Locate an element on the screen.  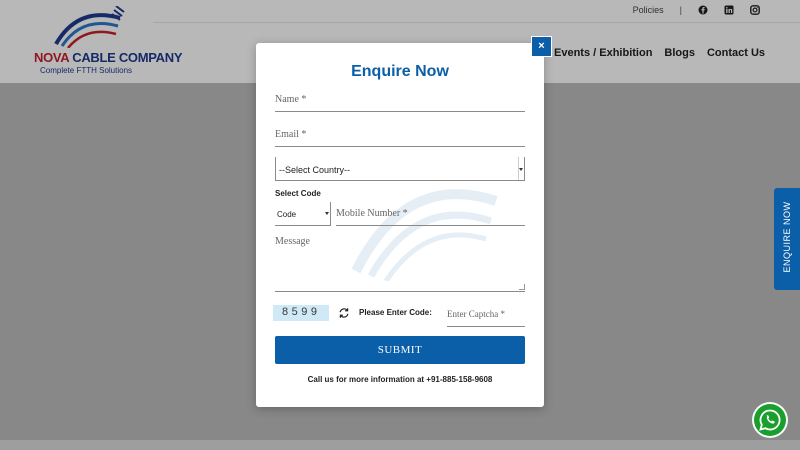
country-select: --Select Country-- is located at coordinates (400, 169).